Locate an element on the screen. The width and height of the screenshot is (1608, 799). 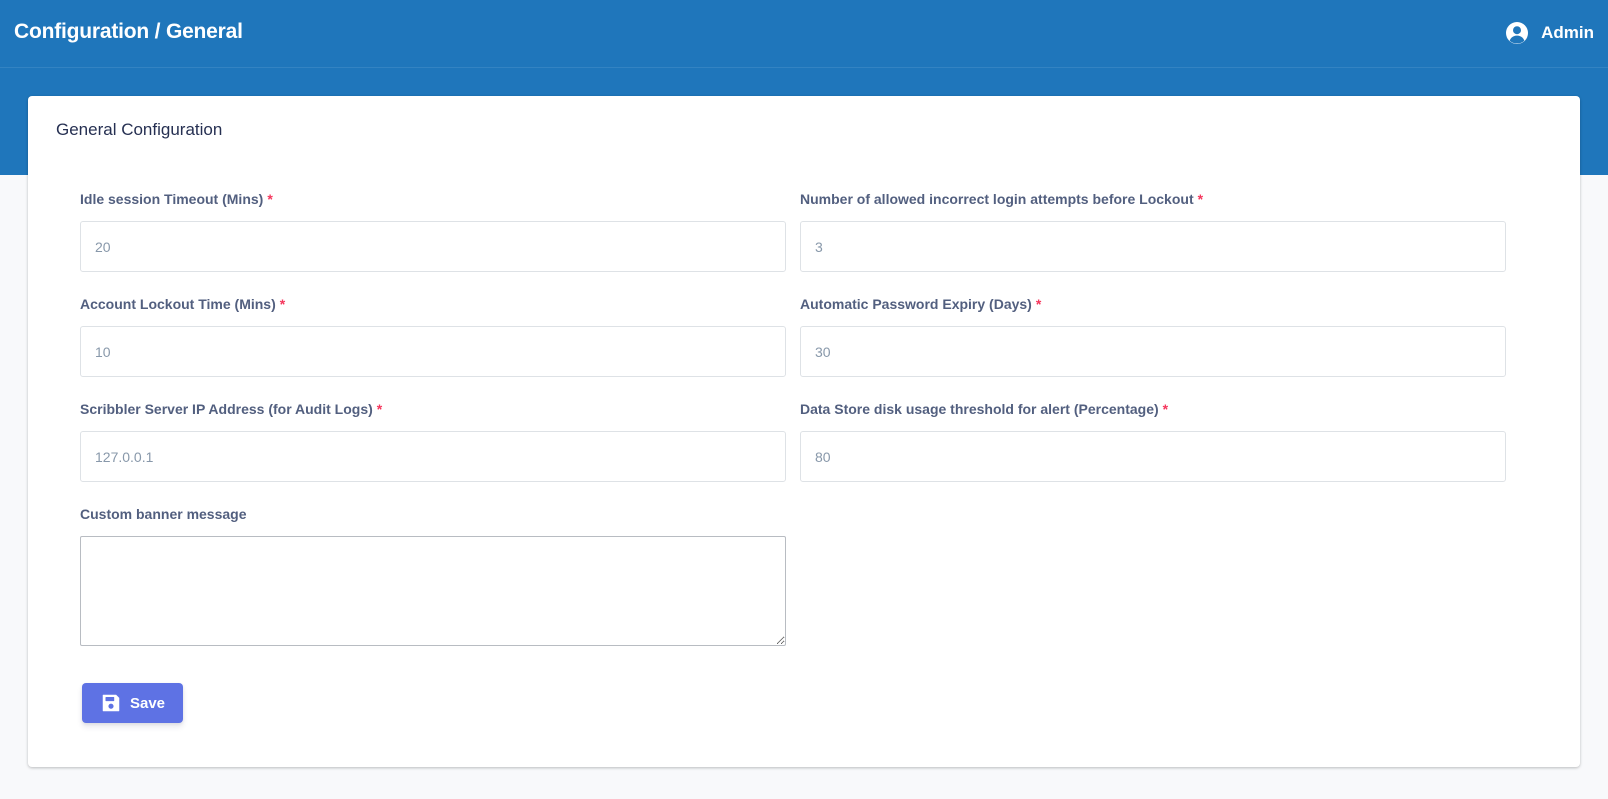
top-navbar: Configuration / General Admin is located at coordinates (804, 34).